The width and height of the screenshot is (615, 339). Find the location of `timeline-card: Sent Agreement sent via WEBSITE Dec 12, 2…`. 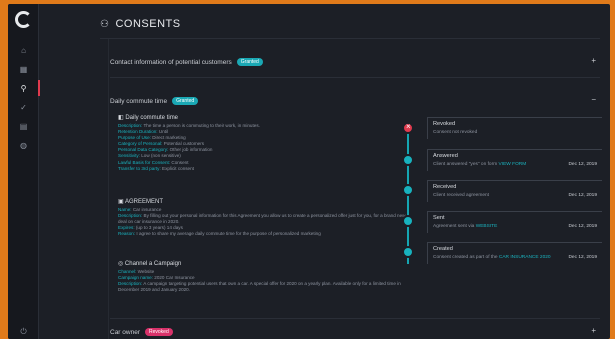

timeline-card: Sent Agreement sent via WEBSITE Dec 12, 2… is located at coordinates (514, 222).